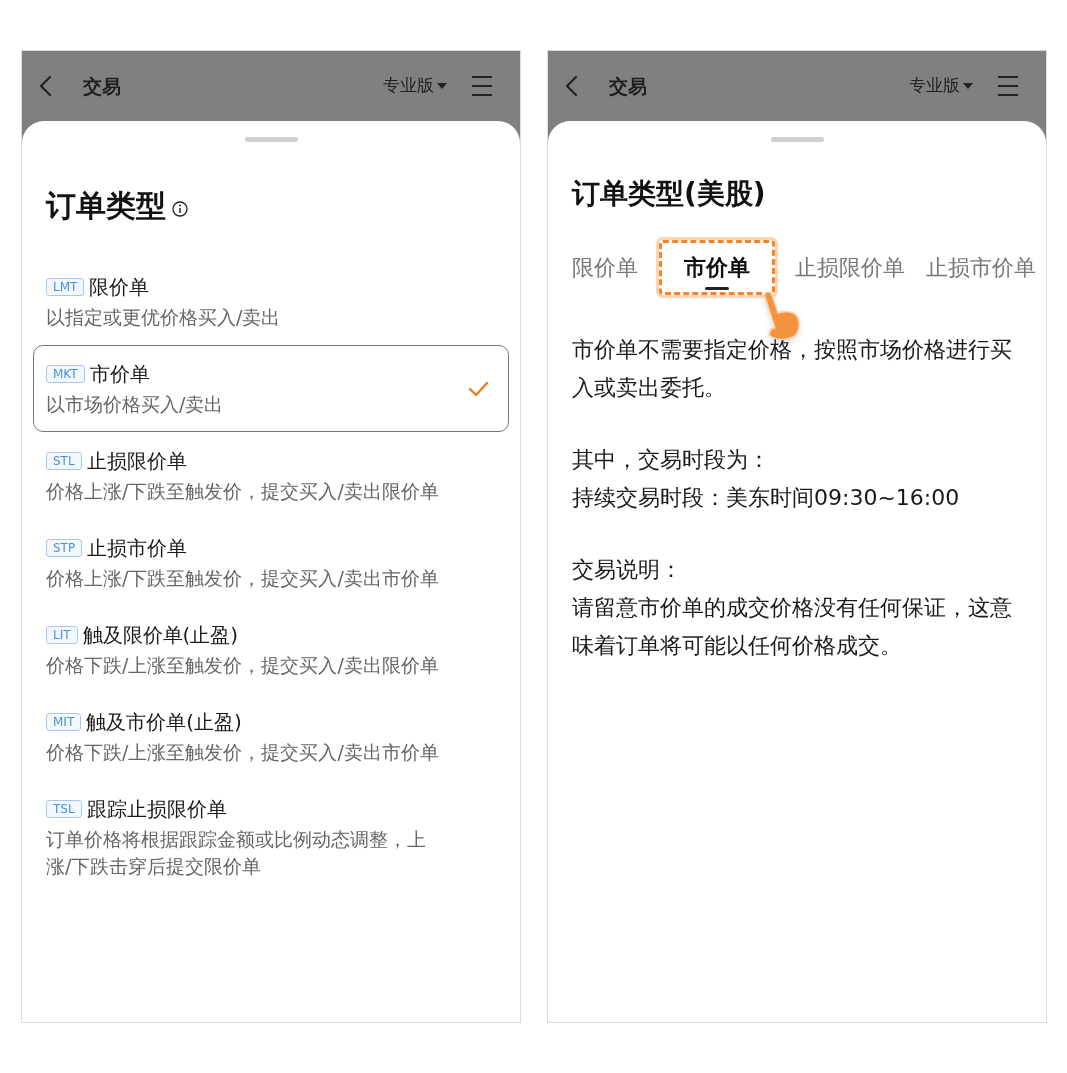  Describe the element at coordinates (135, 404) in the screenshot. I see `order-type-description: 以市场价格买入/卖出` at that location.